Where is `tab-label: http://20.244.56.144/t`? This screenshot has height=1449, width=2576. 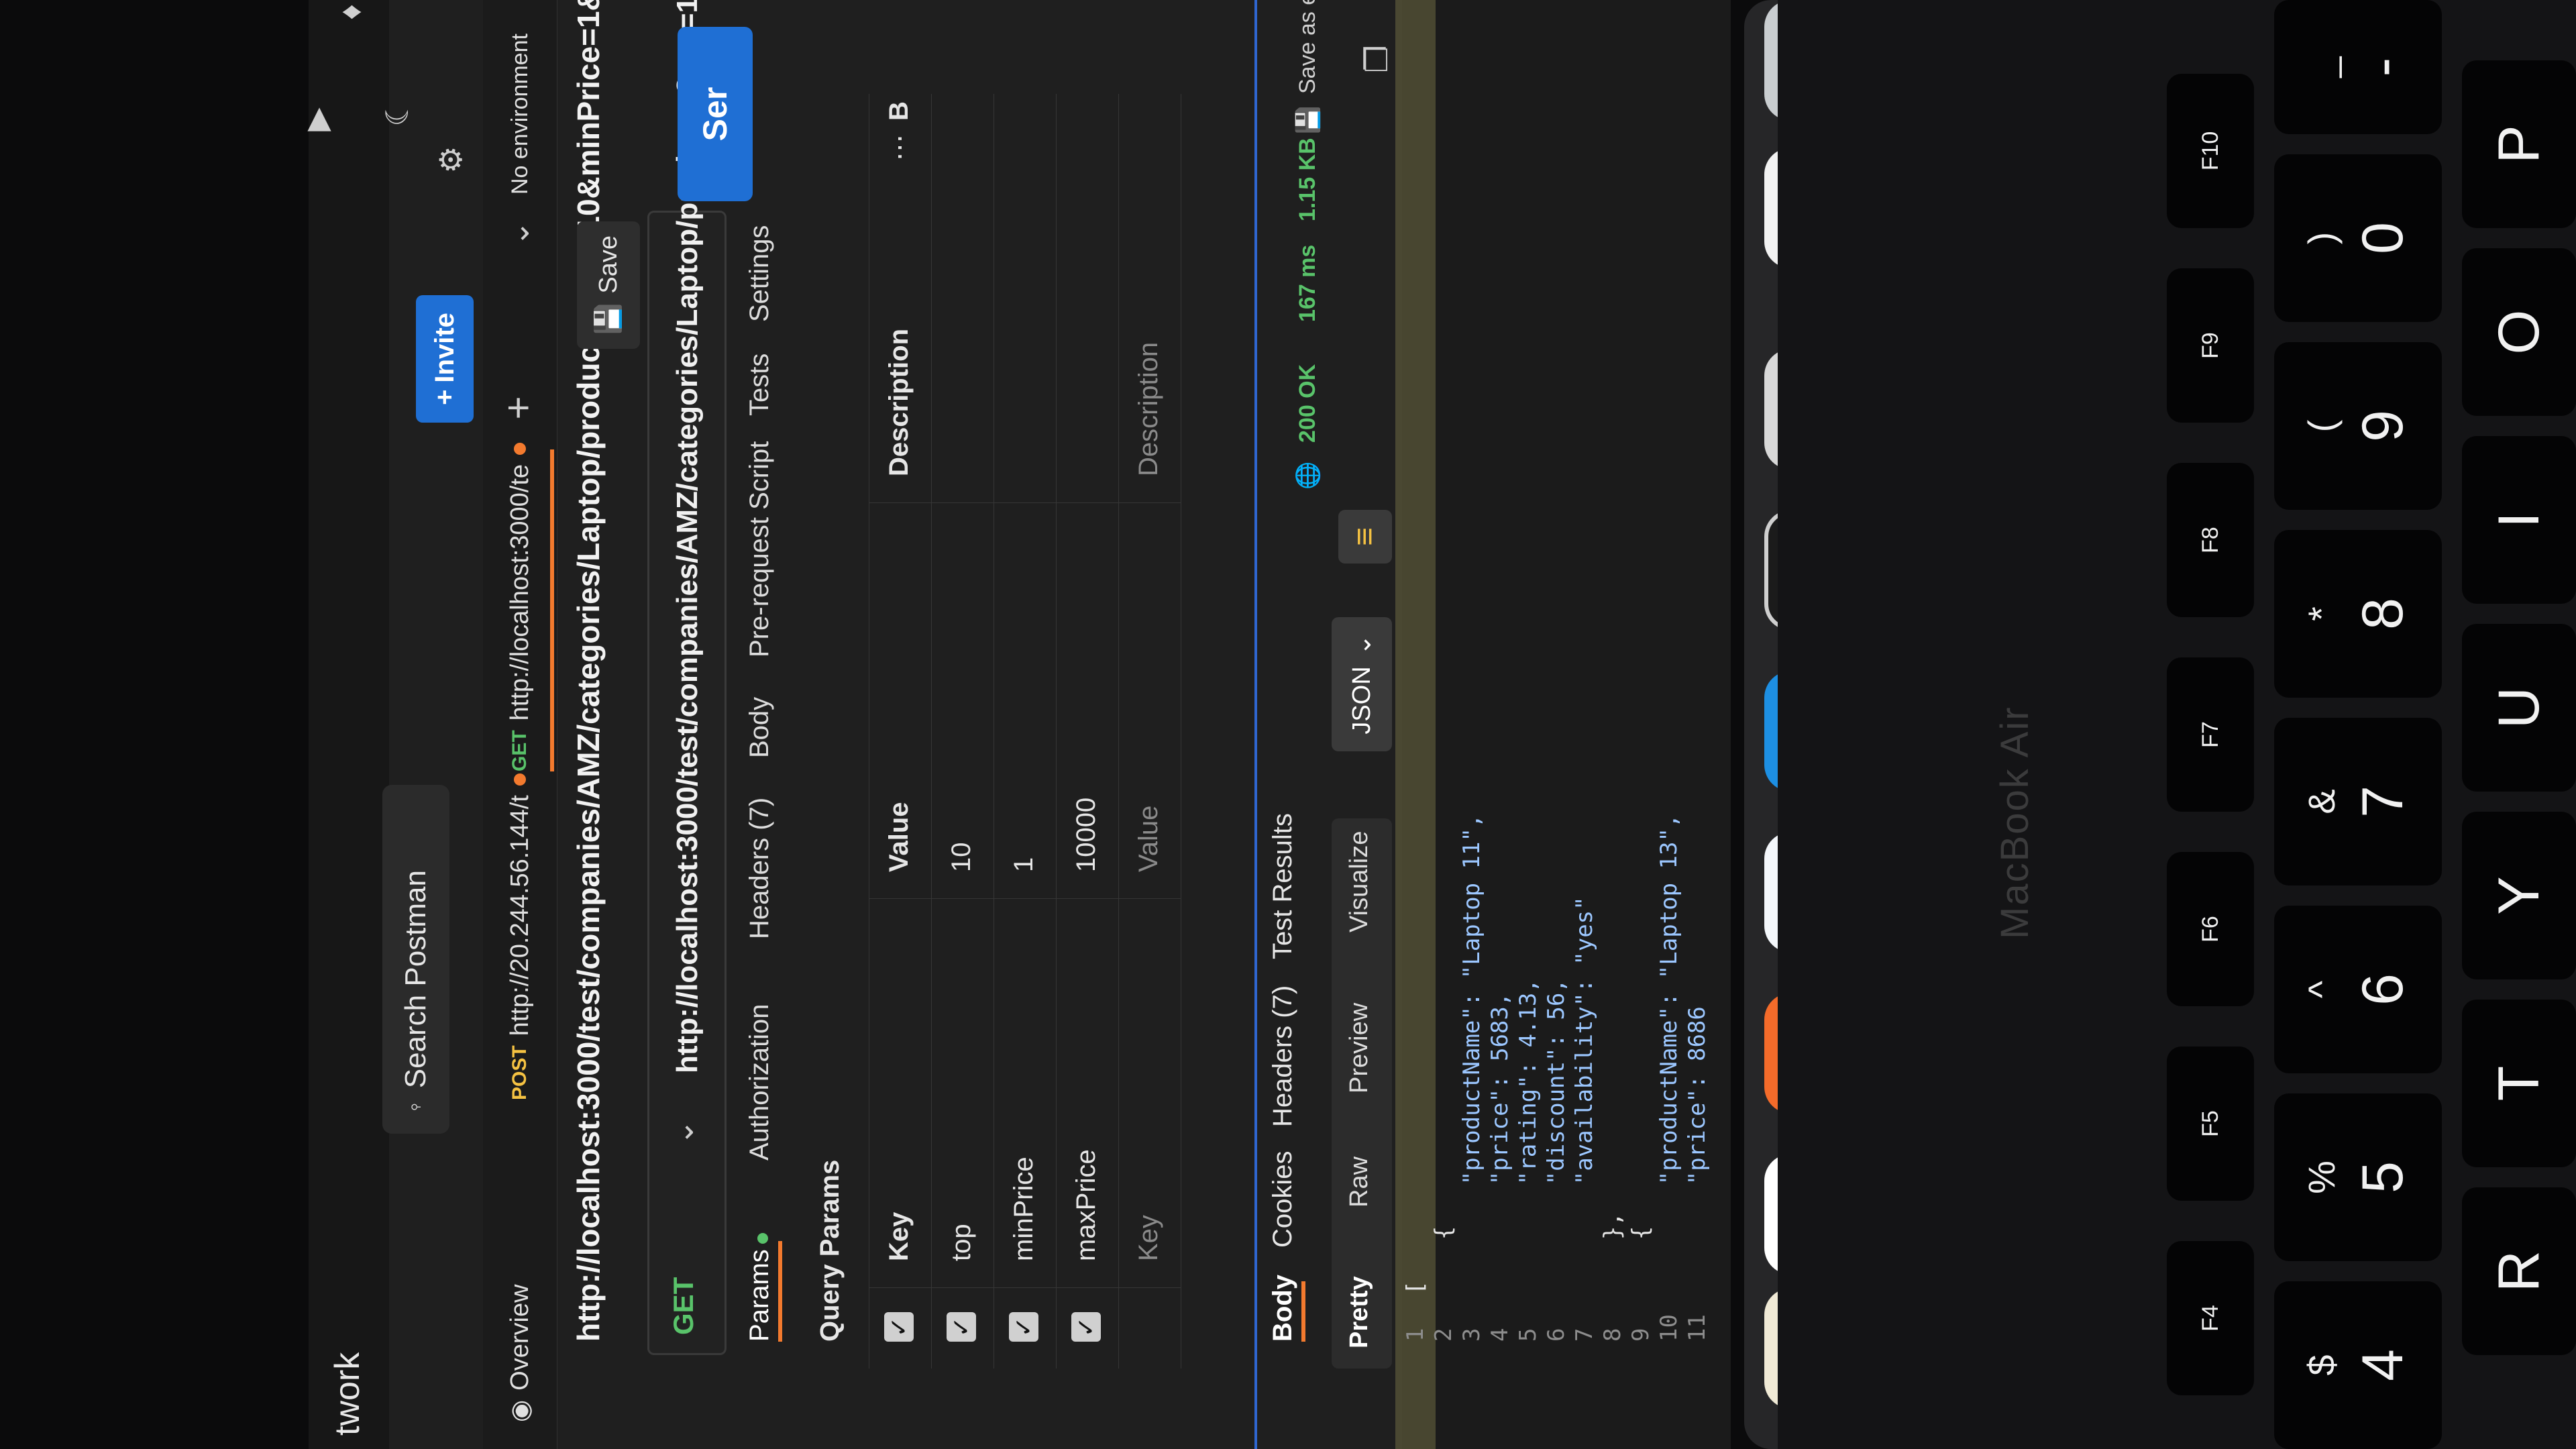
tab-label: http://20.244.56.144/t is located at coordinates (519, 915).